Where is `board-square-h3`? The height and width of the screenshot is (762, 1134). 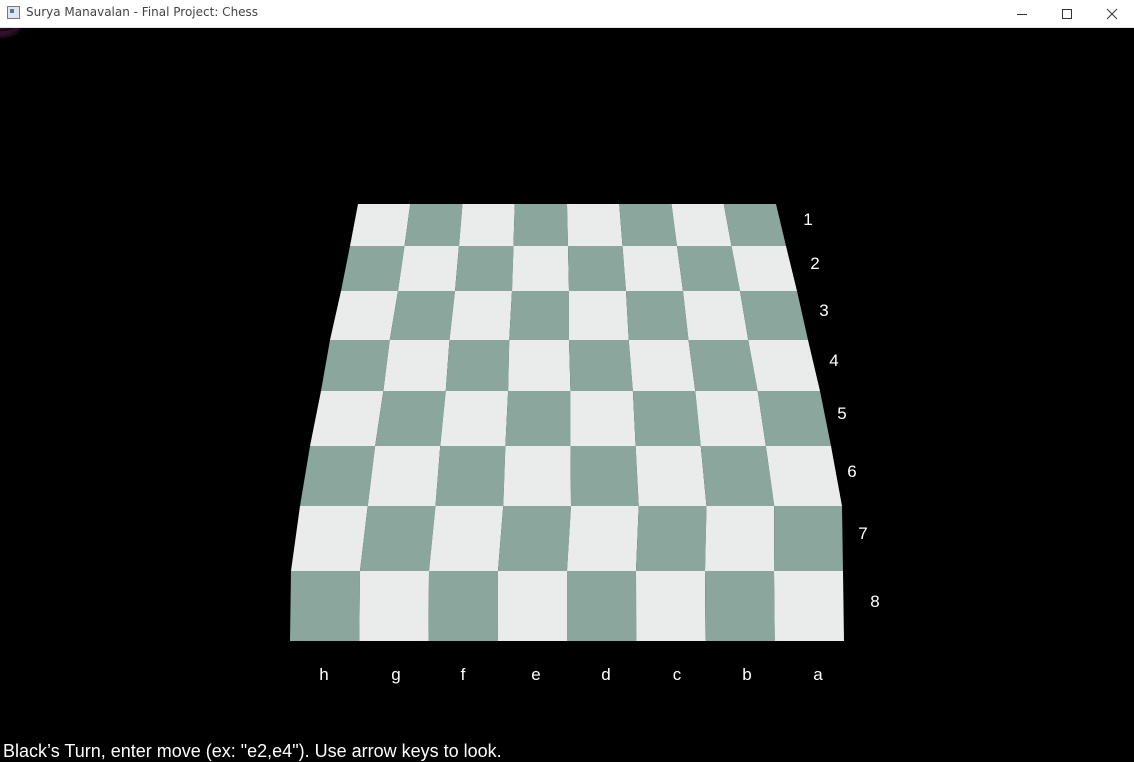
board-square-h3 is located at coordinates (364, 315).